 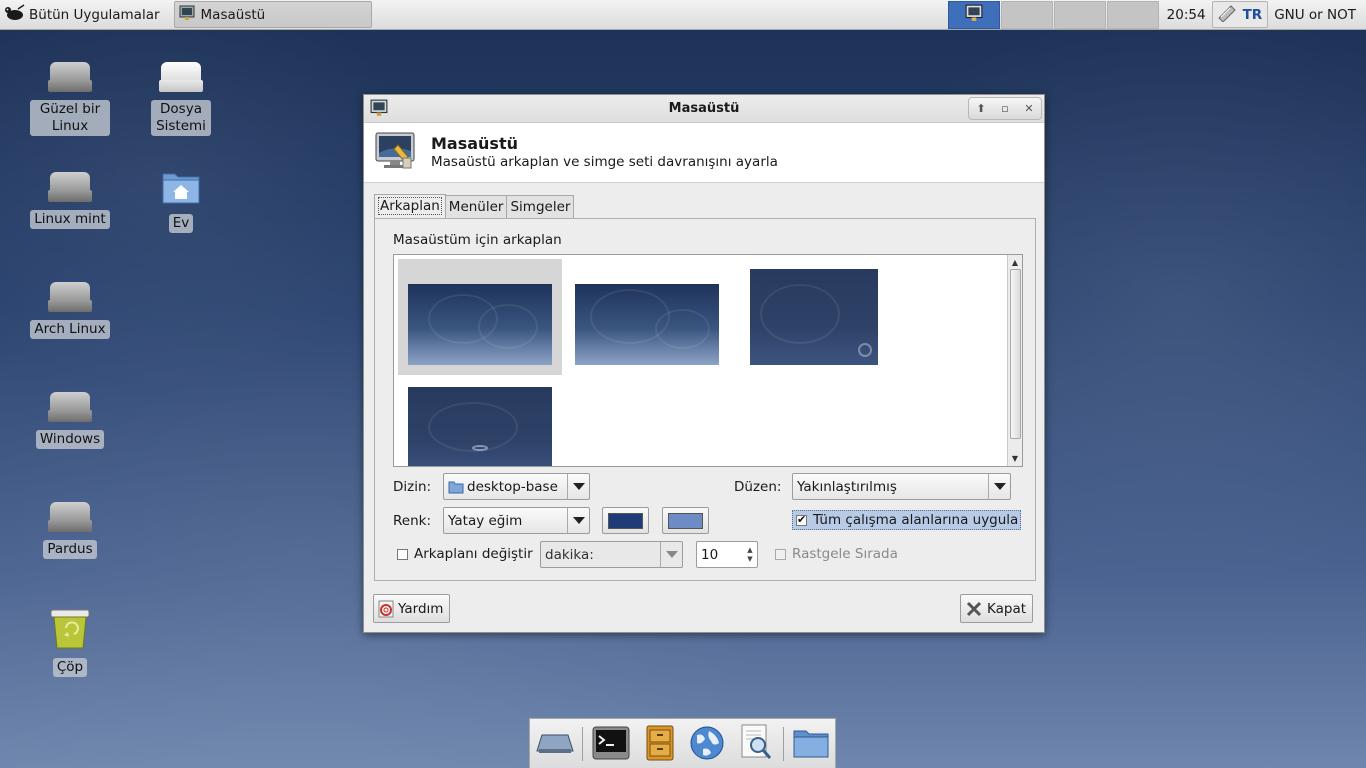 What do you see at coordinates (70, 527) in the screenshot?
I see `desktop-icon-pardus: Pardus` at bounding box center [70, 527].